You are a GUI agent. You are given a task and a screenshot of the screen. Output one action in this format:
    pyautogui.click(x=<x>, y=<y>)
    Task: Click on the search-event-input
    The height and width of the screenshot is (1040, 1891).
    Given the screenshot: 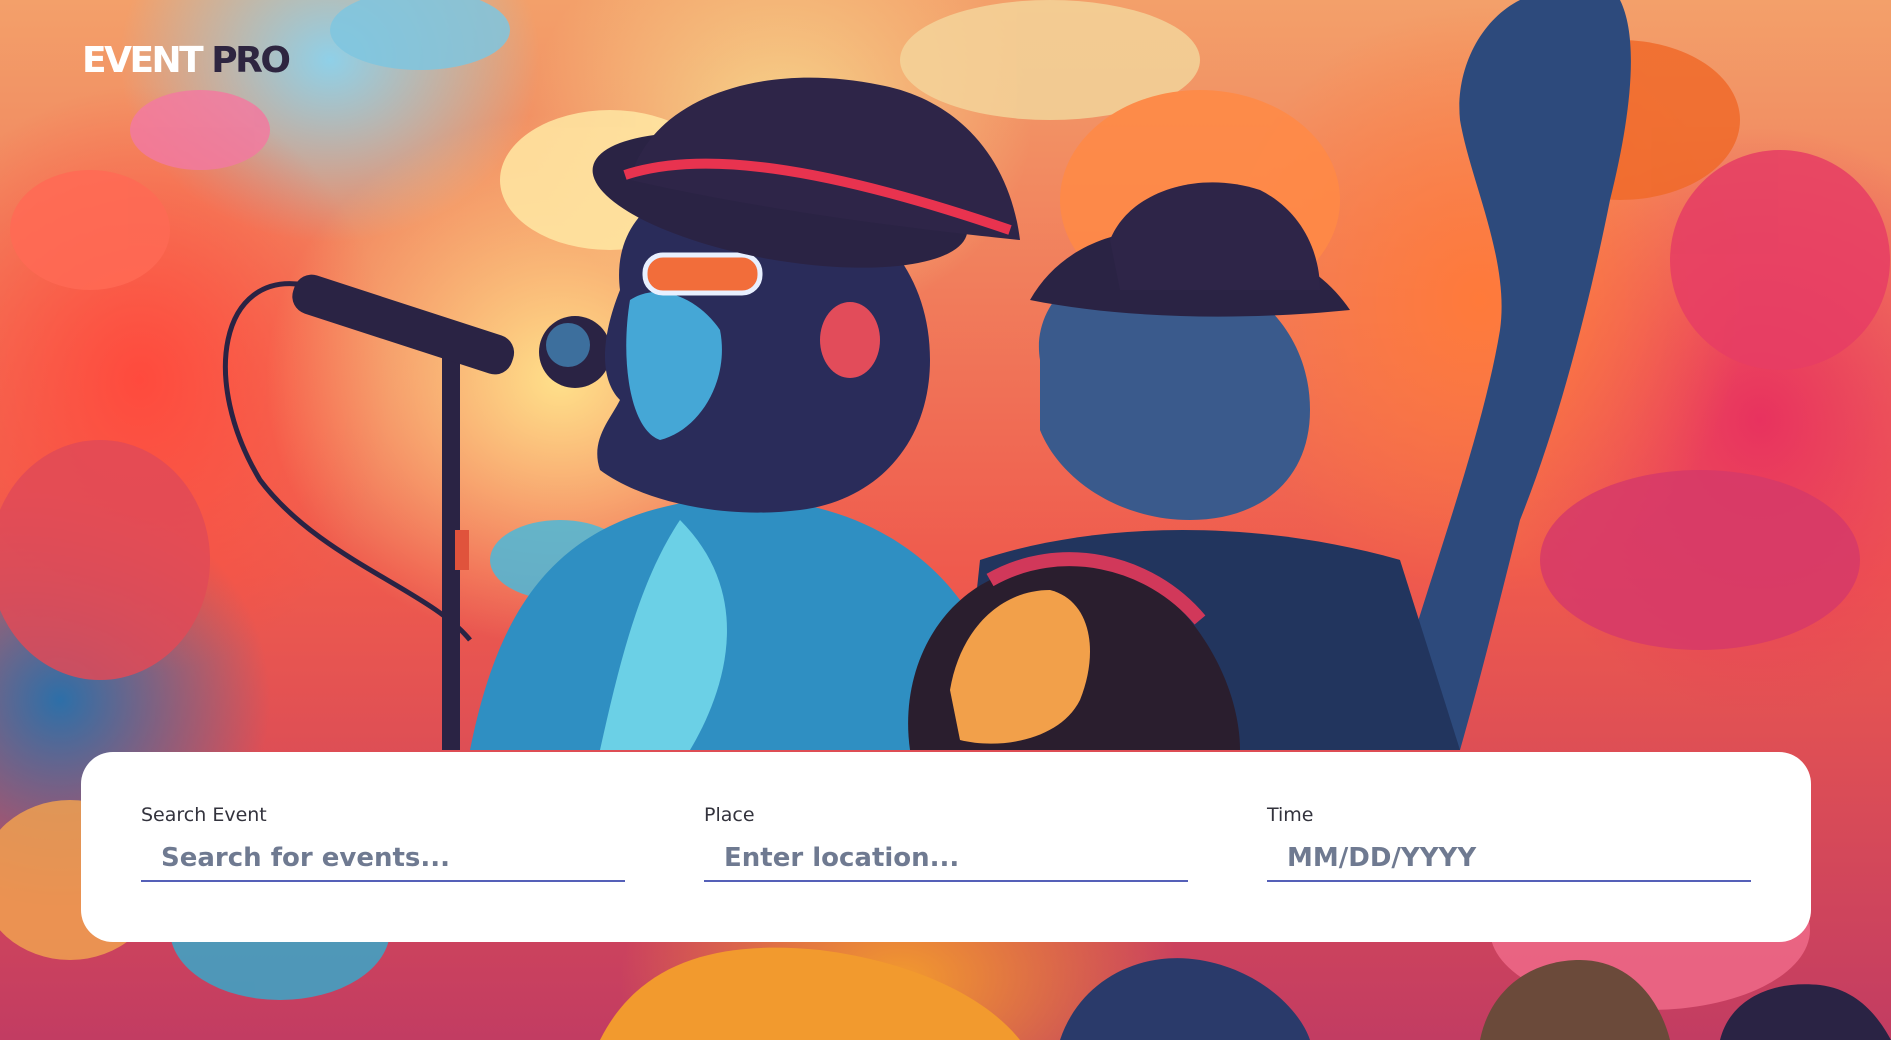 What is the action you would take?
    pyautogui.click(x=383, y=859)
    